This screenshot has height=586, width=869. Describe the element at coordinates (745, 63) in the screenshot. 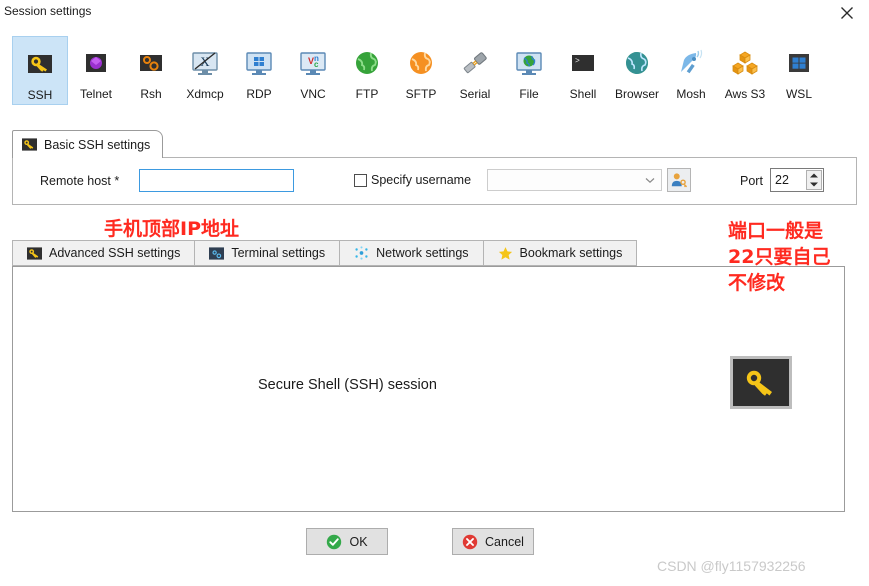

I see `aws-s3-icon` at that location.